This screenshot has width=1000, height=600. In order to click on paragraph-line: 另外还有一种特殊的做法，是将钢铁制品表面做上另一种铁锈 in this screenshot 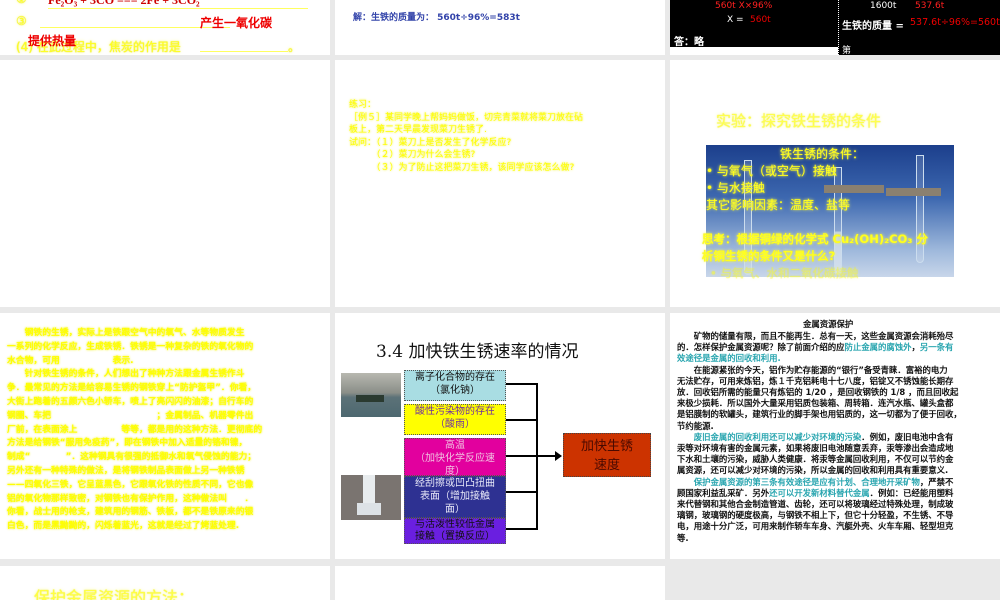, I will do `click(126, 470)`.